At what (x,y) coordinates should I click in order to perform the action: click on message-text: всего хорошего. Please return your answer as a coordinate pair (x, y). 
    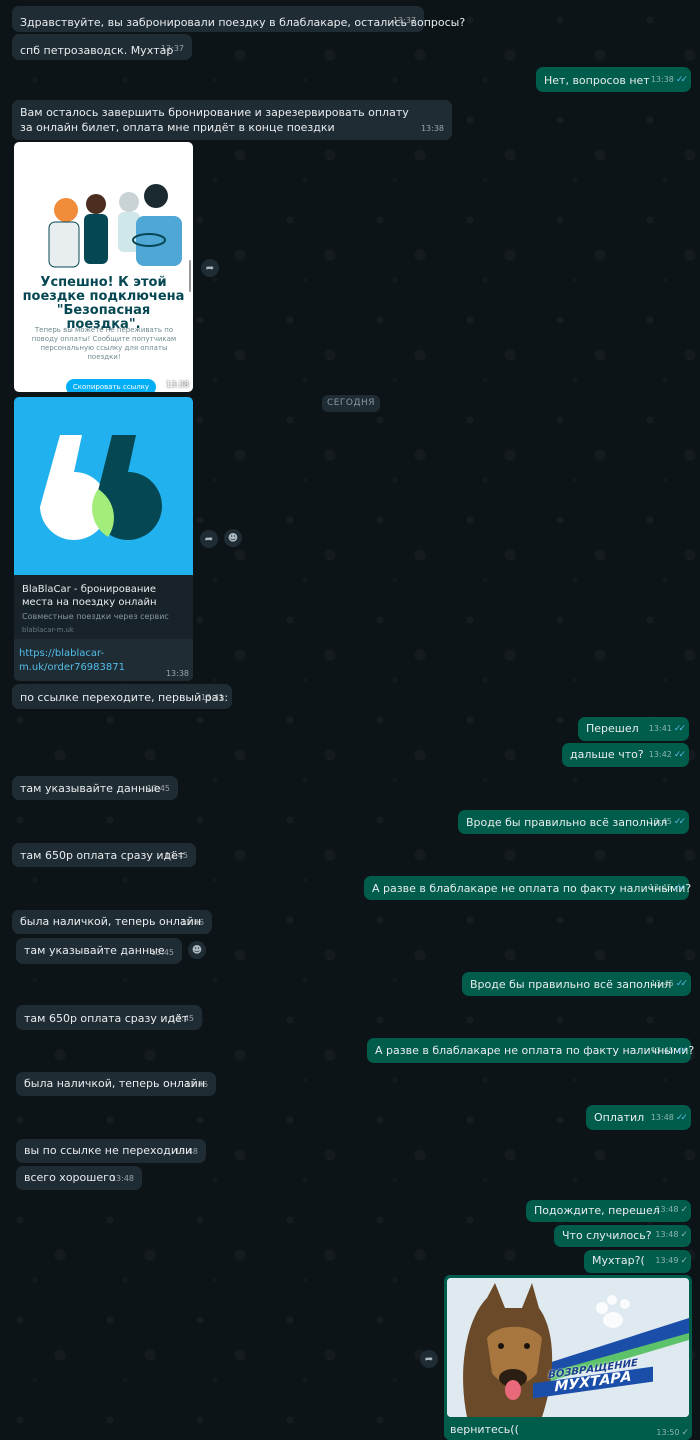
    Looking at the image, I should click on (70, 1177).